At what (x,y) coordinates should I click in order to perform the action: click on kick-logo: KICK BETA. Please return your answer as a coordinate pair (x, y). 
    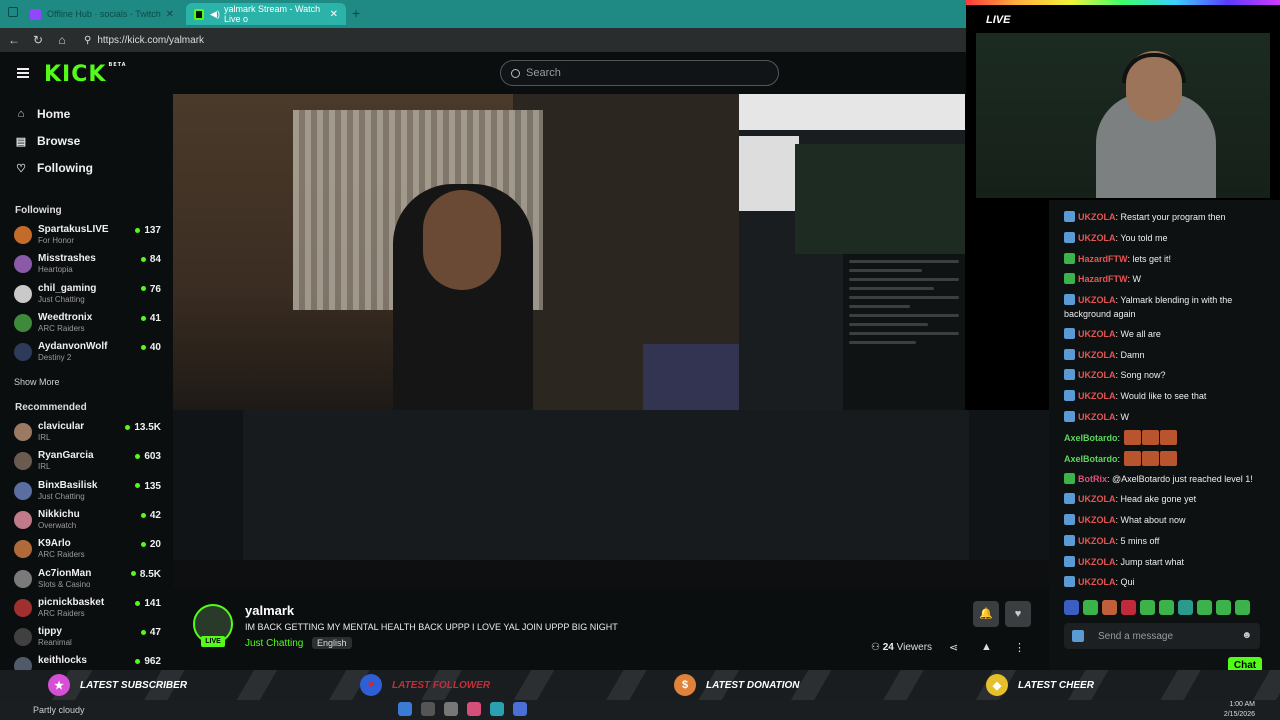
    Looking at the image, I should click on (85, 74).